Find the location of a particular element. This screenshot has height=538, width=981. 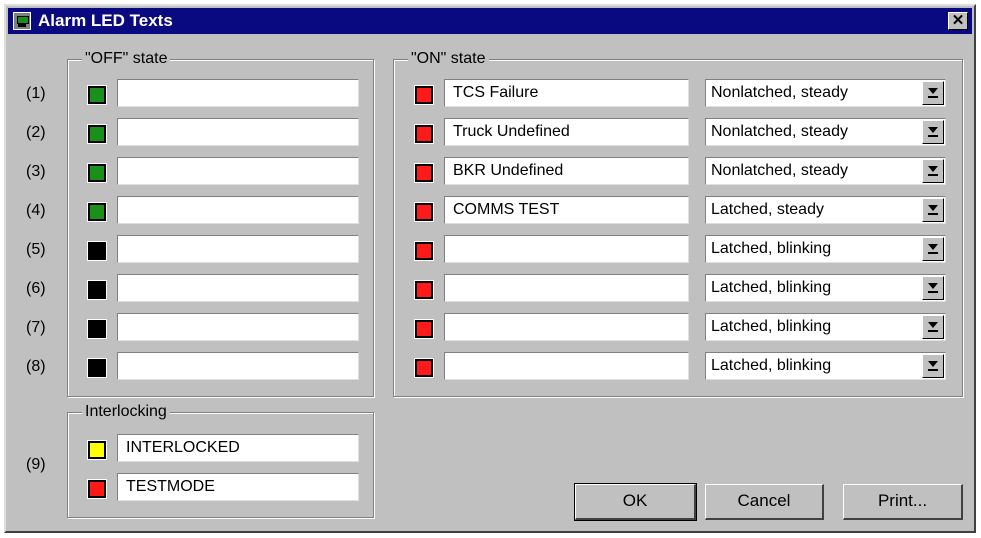

mode-dropdown-3: Nonlatched, steady is located at coordinates (825, 171).